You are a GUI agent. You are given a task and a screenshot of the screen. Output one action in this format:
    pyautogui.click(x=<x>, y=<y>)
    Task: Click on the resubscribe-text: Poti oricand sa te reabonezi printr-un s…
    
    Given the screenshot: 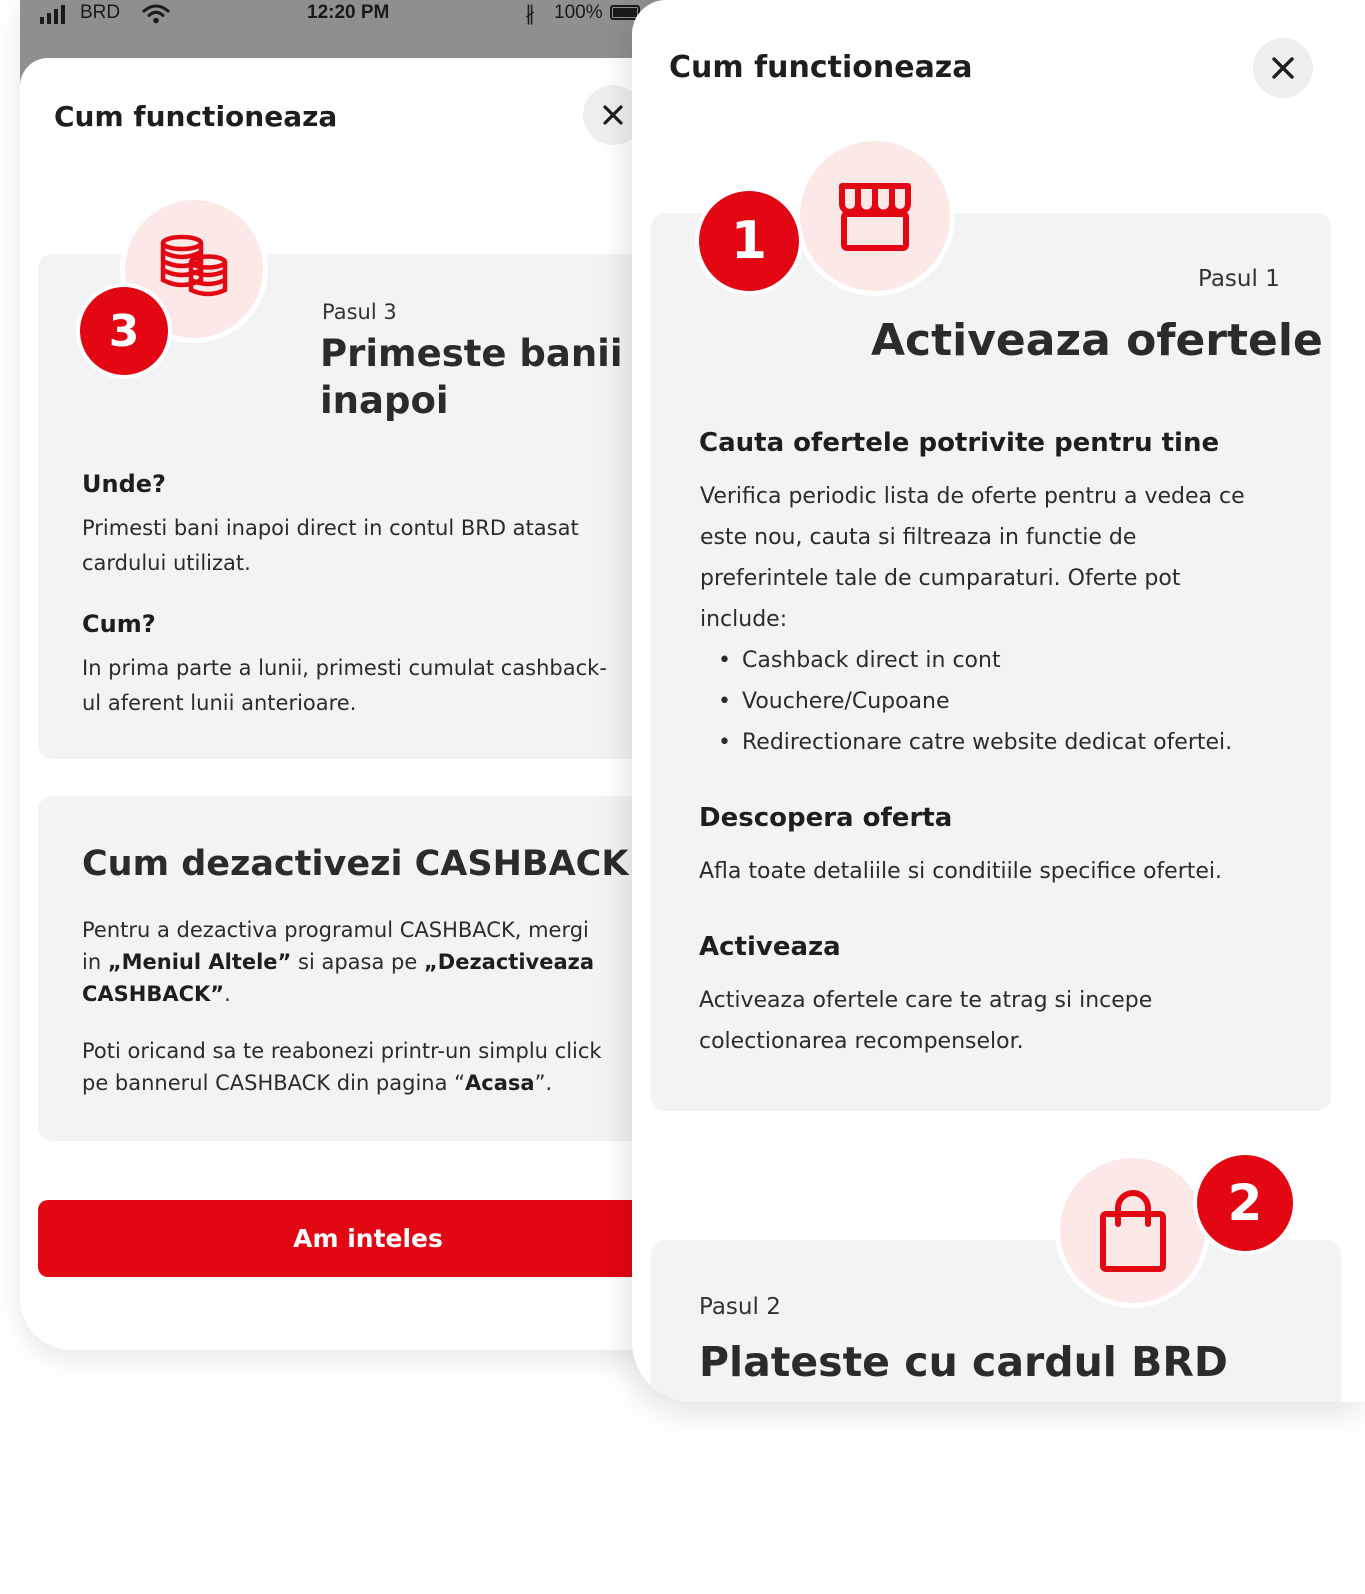 What is the action you would take?
    pyautogui.click(x=381, y=1067)
    